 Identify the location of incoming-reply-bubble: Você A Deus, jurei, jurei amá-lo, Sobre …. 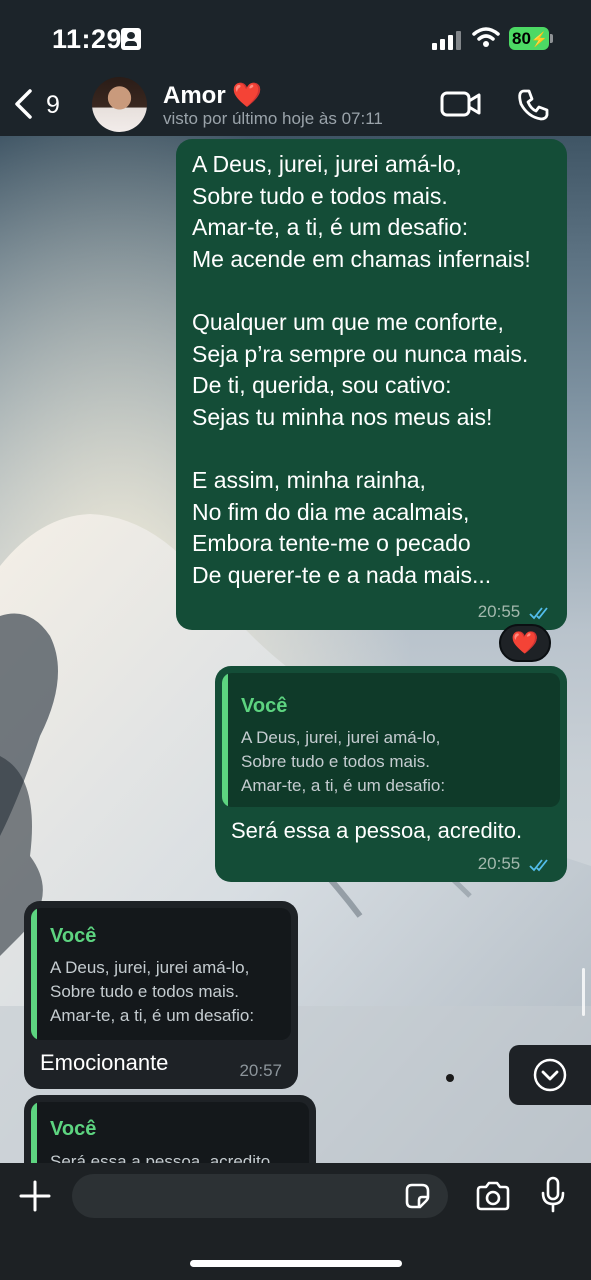
(161, 995).